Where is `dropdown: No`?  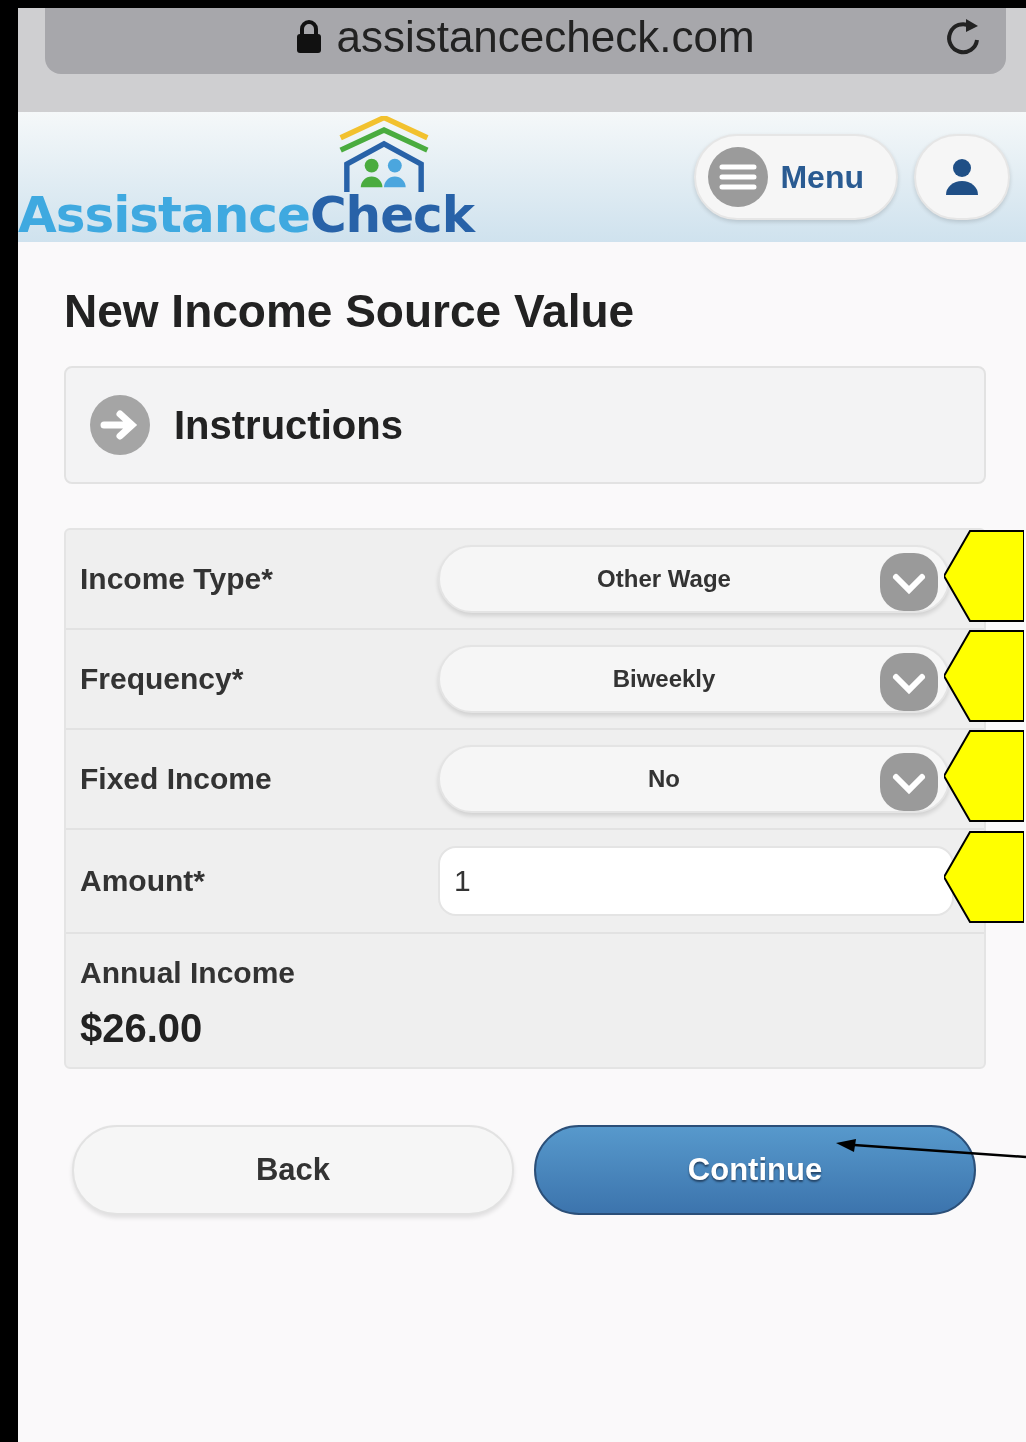
dropdown: No is located at coordinates (694, 779).